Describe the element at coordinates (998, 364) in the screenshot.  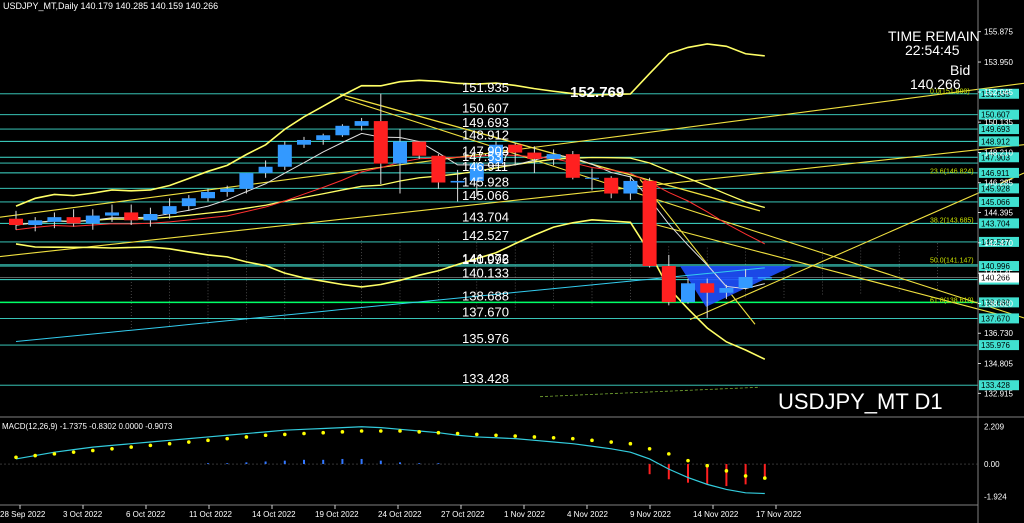
I see `price-tick-label: 134.805` at that location.